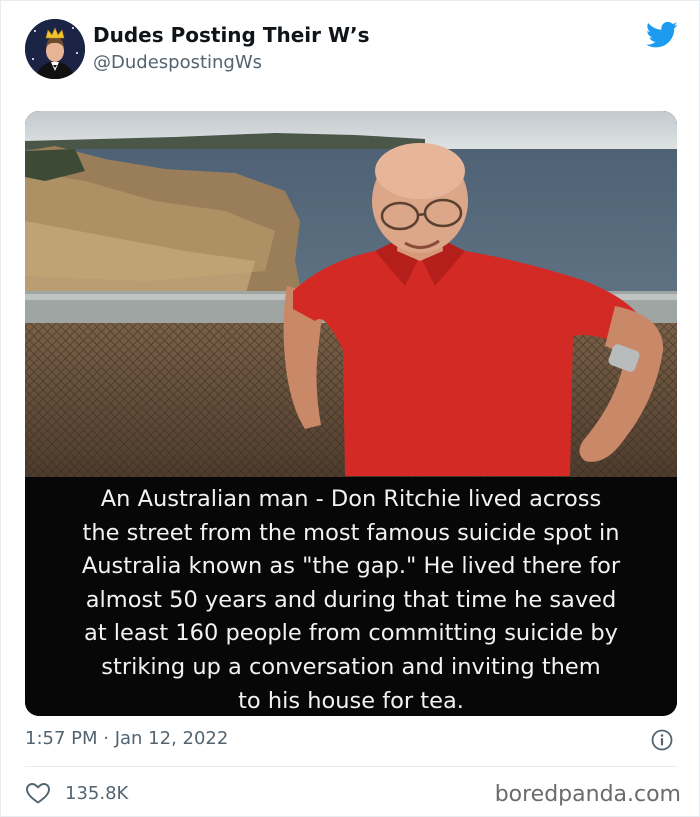  What do you see at coordinates (38, 793) in the screenshot?
I see `heart-icon` at bounding box center [38, 793].